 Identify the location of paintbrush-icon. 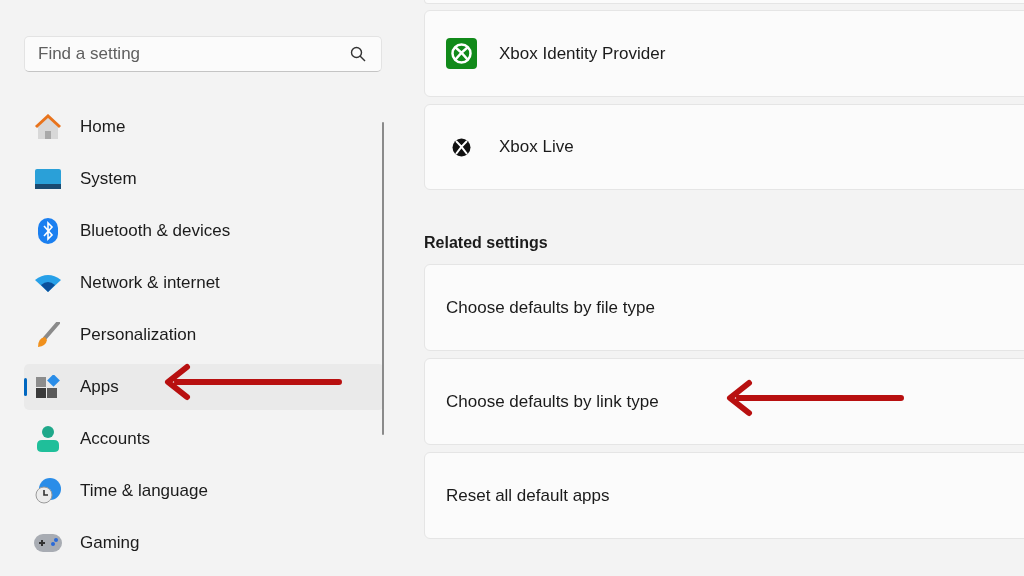
(48, 335).